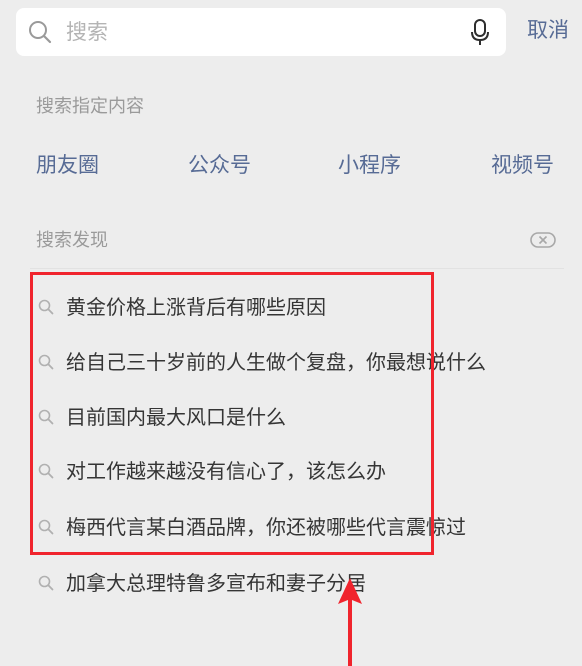 This screenshot has width=582, height=666. What do you see at coordinates (87, 32) in the screenshot?
I see `search-input-placeholder: 搜索` at bounding box center [87, 32].